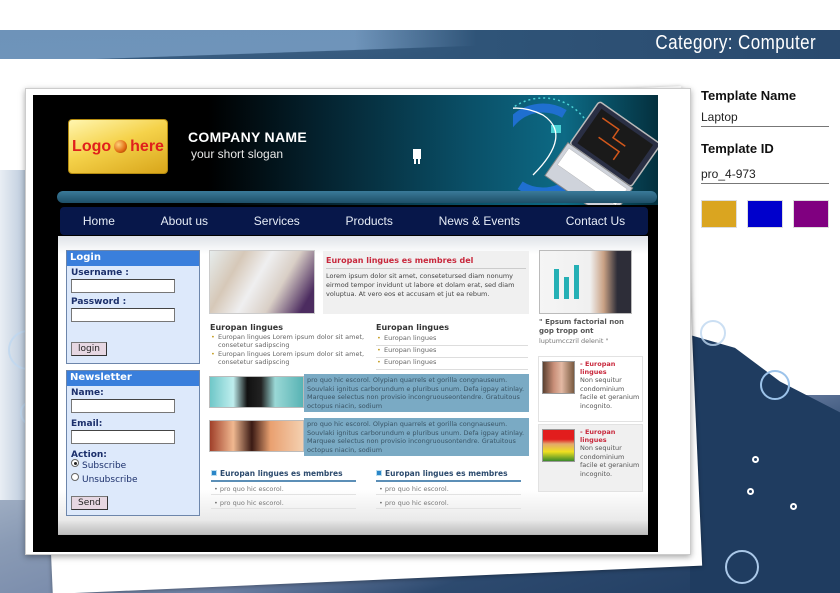 The height and width of the screenshot is (593, 840). Describe the element at coordinates (75, 463) in the screenshot. I see `subscribe-radio` at that location.